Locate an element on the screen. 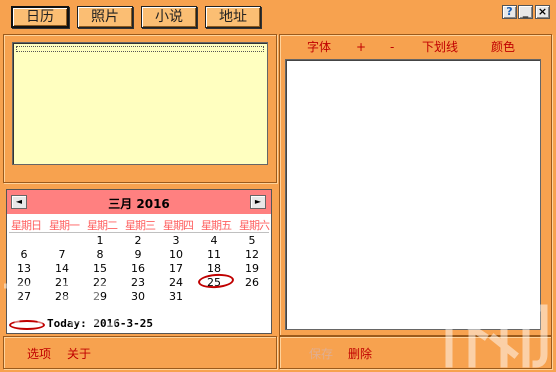  calendar-day: 26 is located at coordinates (252, 282).